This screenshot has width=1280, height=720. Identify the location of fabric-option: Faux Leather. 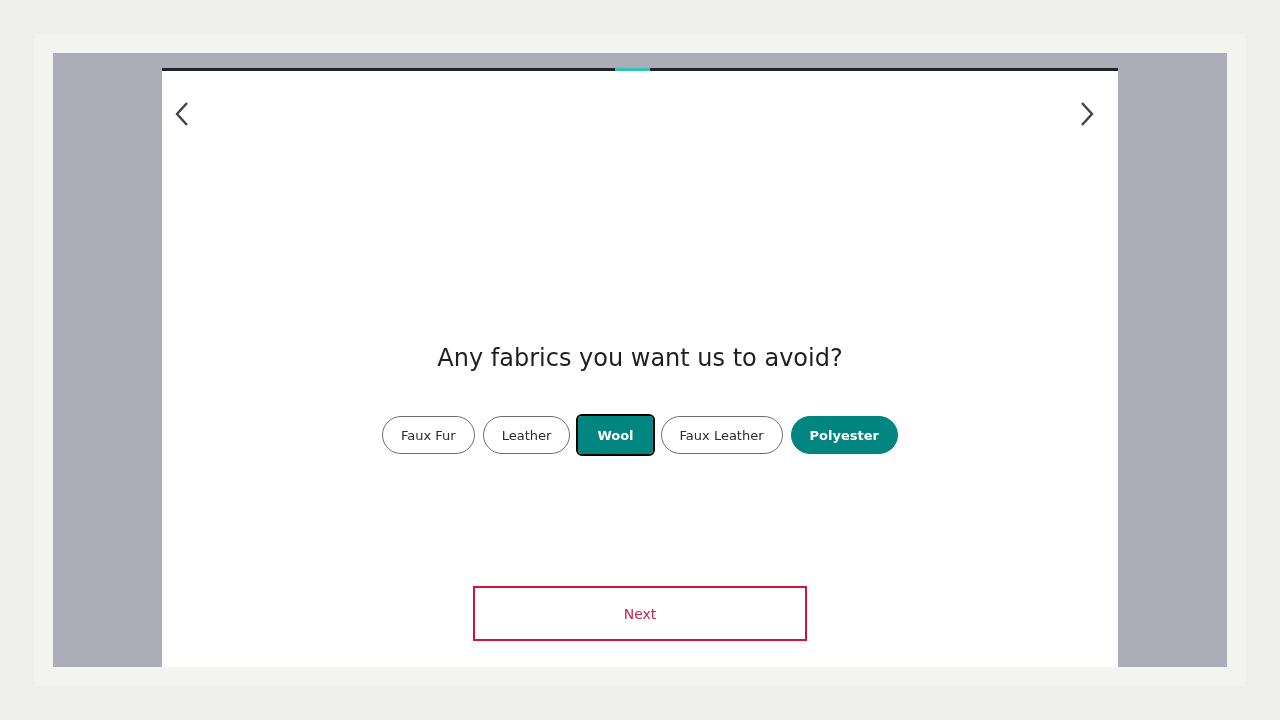
(721, 435).